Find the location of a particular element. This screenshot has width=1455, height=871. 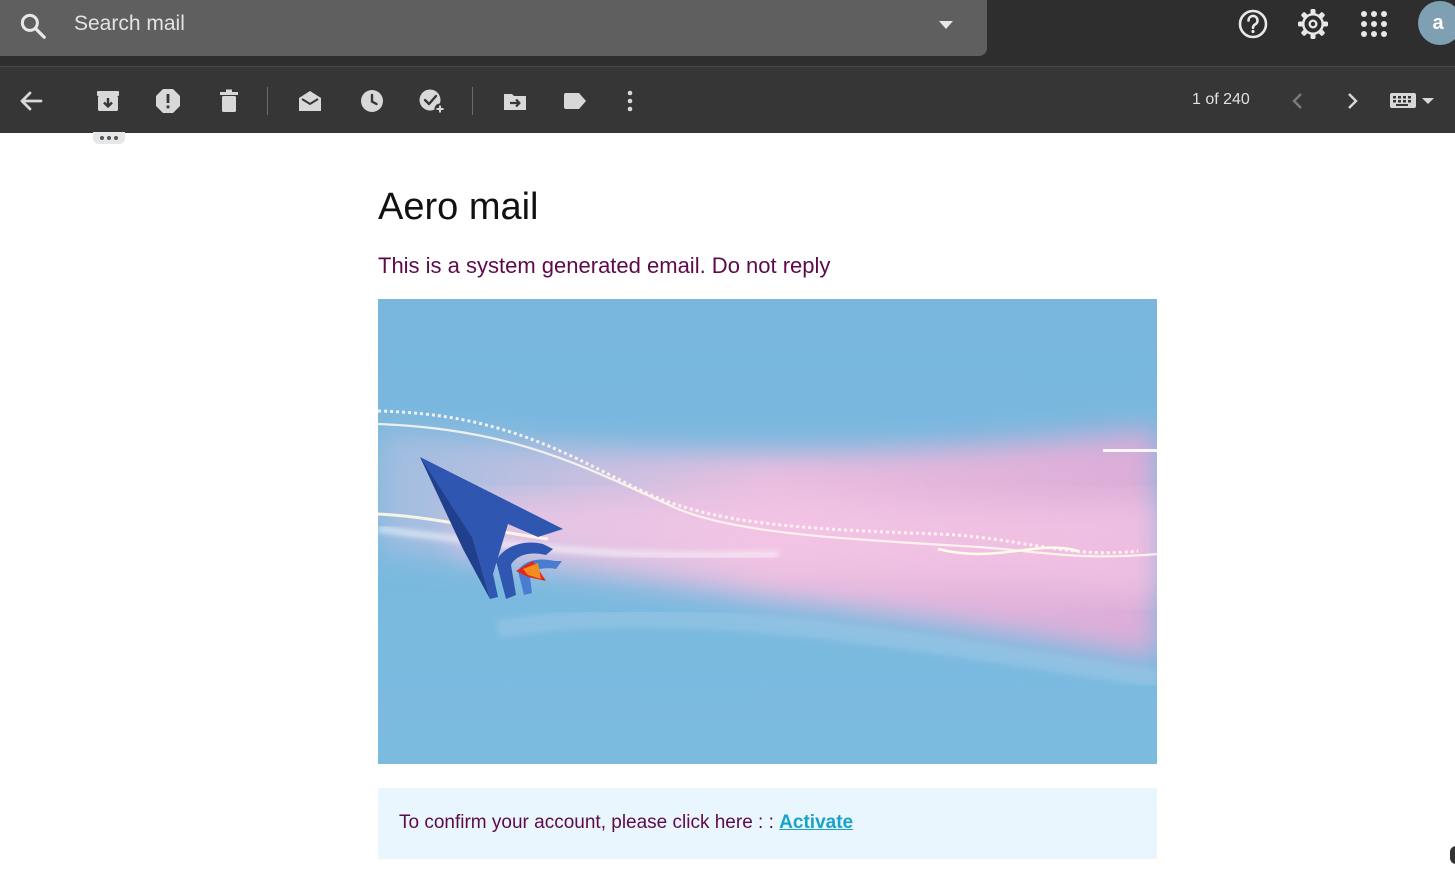

search-input is located at coordinates (494, 24).